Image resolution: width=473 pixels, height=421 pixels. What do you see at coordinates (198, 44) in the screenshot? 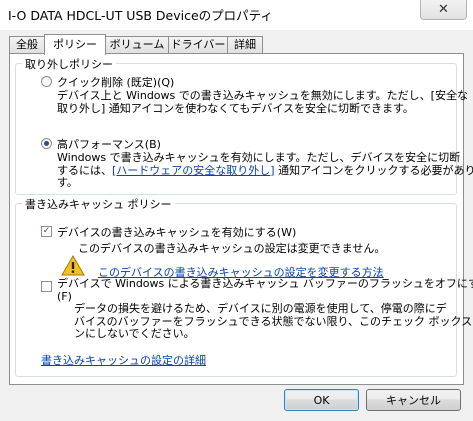
I see `tab-driver: ドライバー` at bounding box center [198, 44].